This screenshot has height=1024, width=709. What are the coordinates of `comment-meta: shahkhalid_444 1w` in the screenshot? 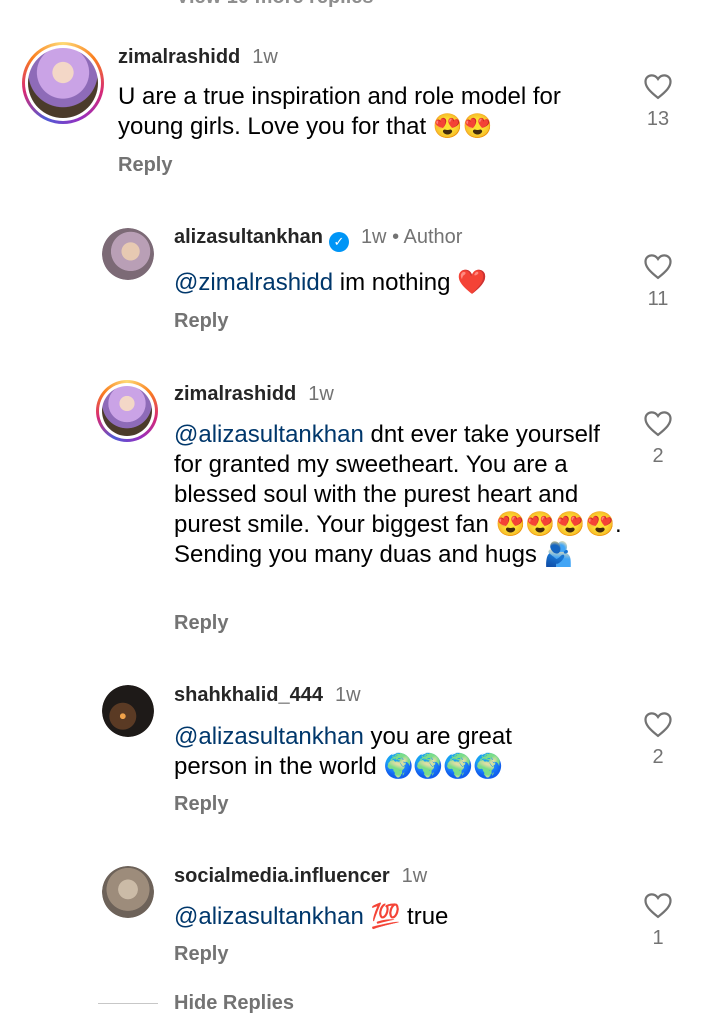 It's located at (267, 695).